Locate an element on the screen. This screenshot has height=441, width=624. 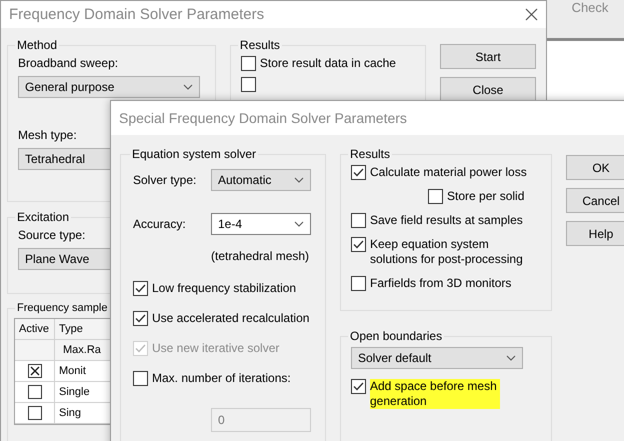
checkbox-label: Use accelerated recalculation is located at coordinates (231, 318).